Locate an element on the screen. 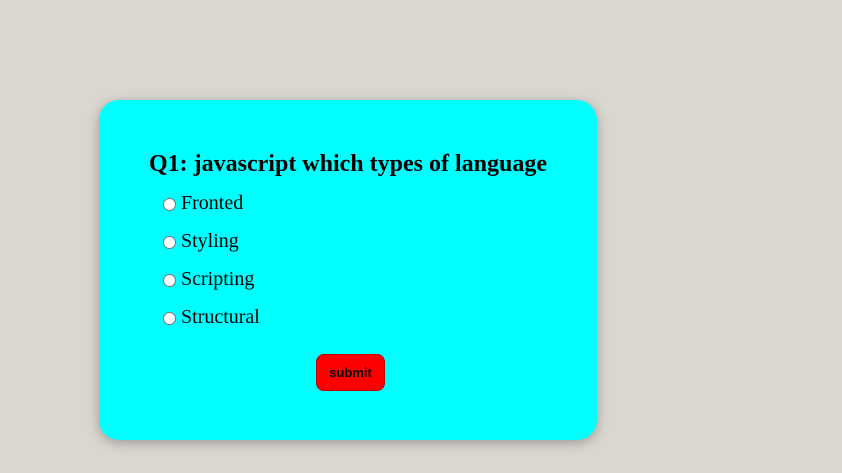  radio-styling is located at coordinates (169, 242).